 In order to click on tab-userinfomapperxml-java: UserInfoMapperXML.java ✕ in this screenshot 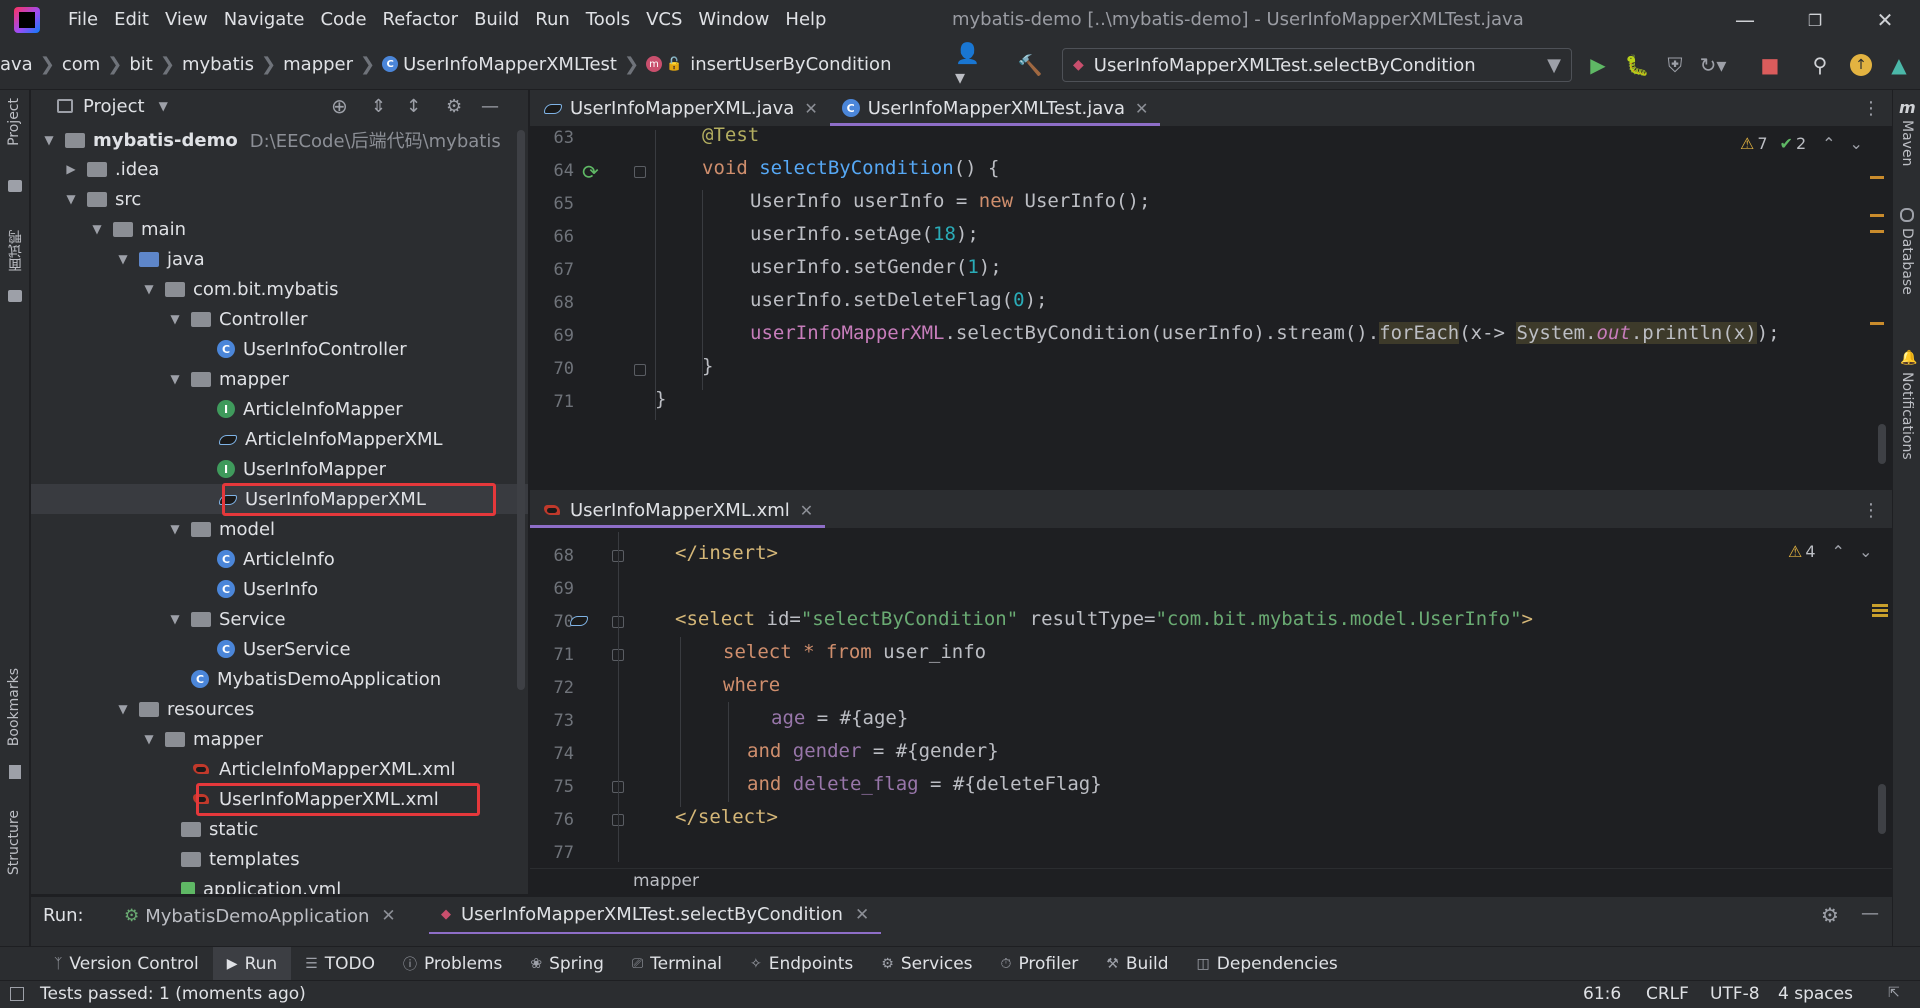, I will do `click(680, 108)`.